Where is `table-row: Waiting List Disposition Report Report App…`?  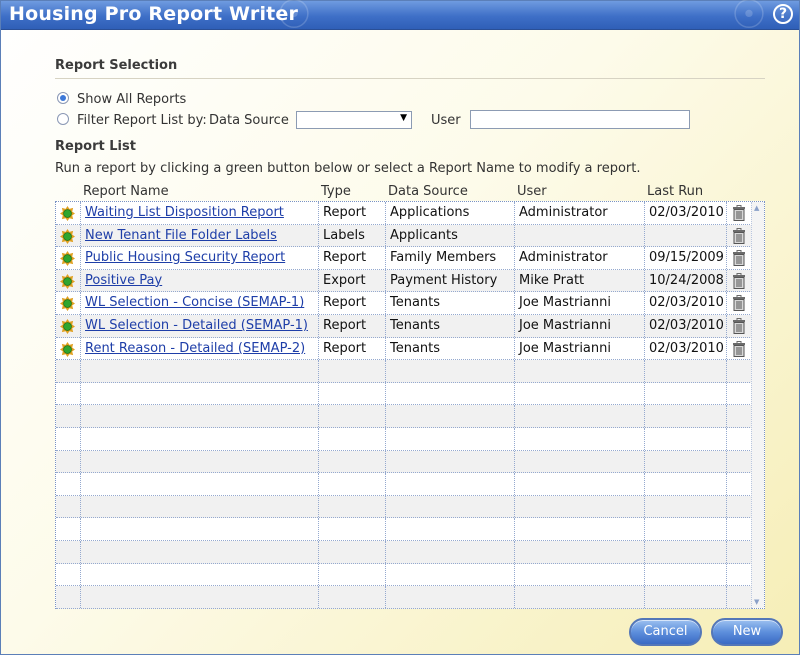 table-row: Waiting List Disposition Report Report App… is located at coordinates (404, 213).